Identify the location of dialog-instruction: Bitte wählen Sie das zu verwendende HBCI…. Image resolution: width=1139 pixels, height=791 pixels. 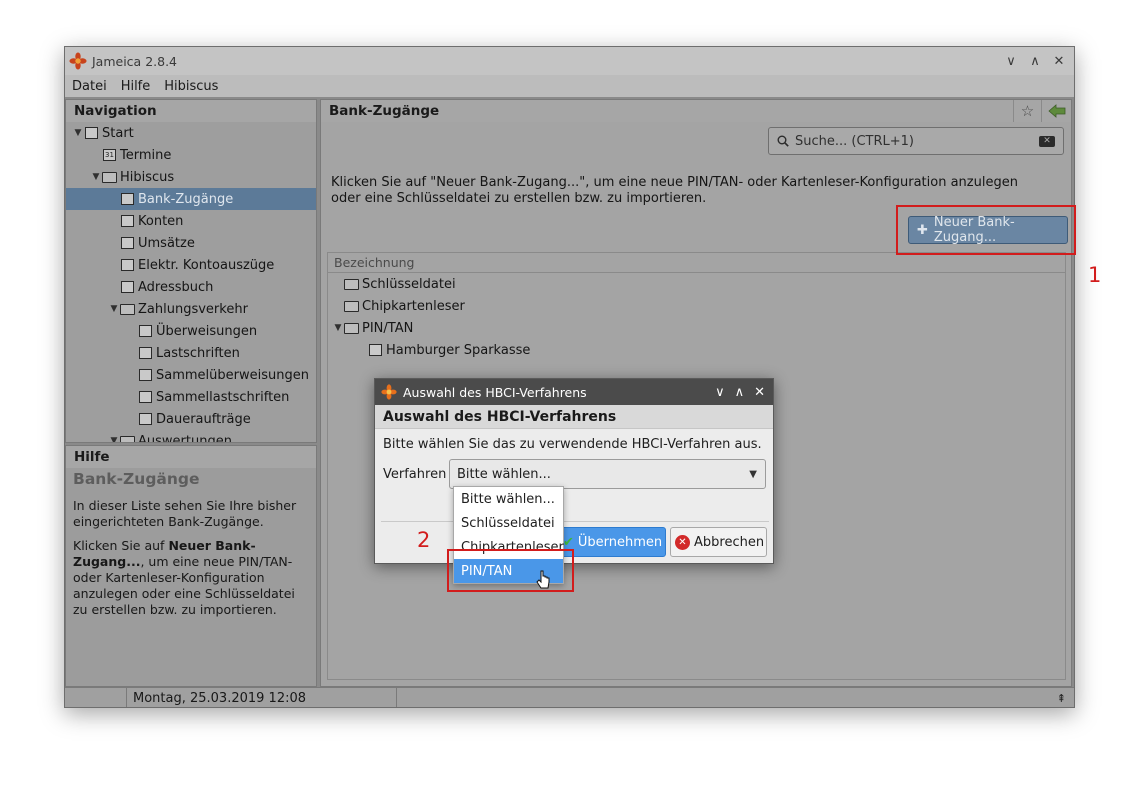
(572, 444).